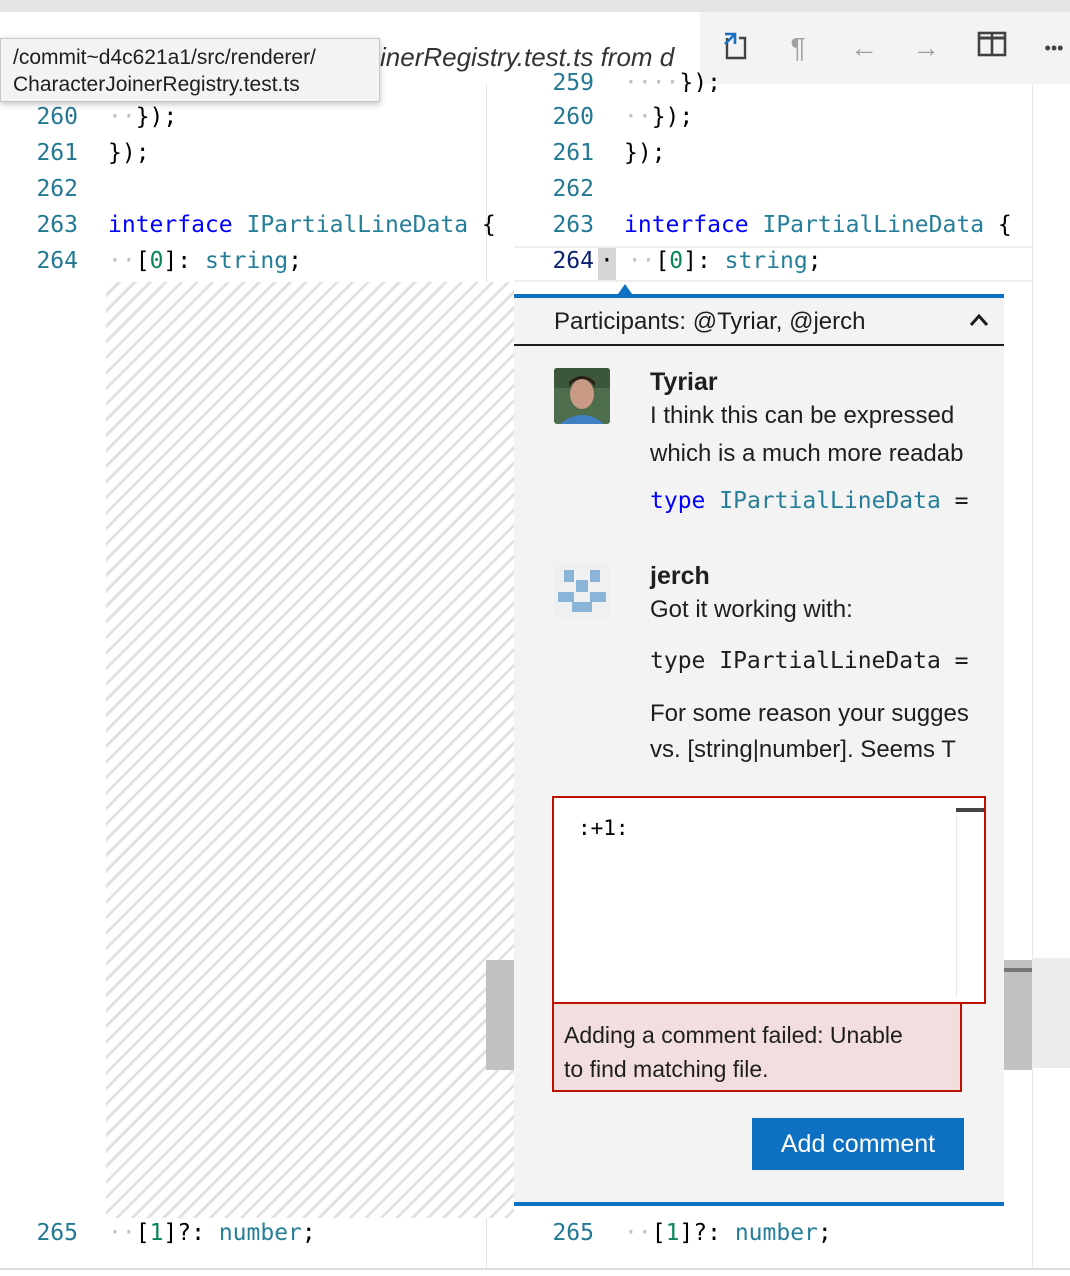  Describe the element at coordinates (736, 51) in the screenshot. I see `open-file-icon` at that location.